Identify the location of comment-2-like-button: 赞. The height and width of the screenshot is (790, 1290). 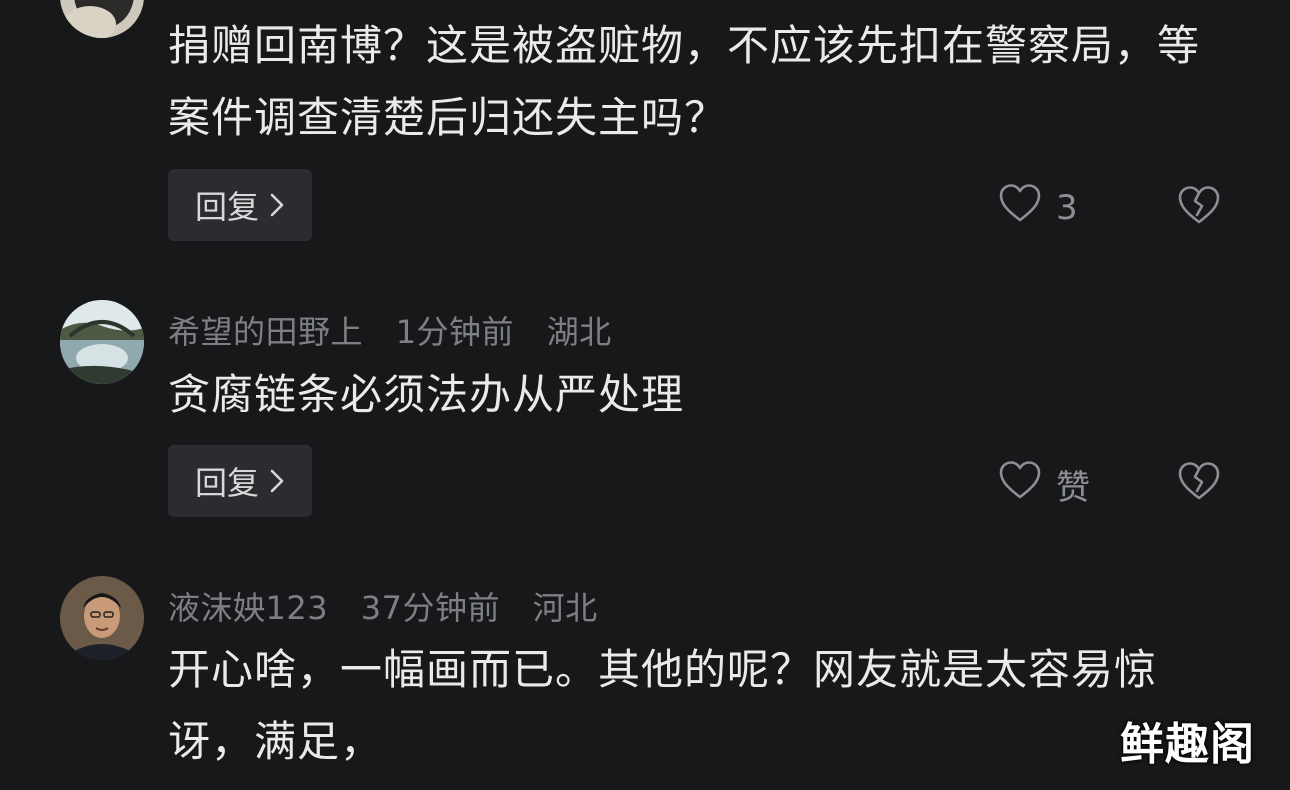
(1044, 484).